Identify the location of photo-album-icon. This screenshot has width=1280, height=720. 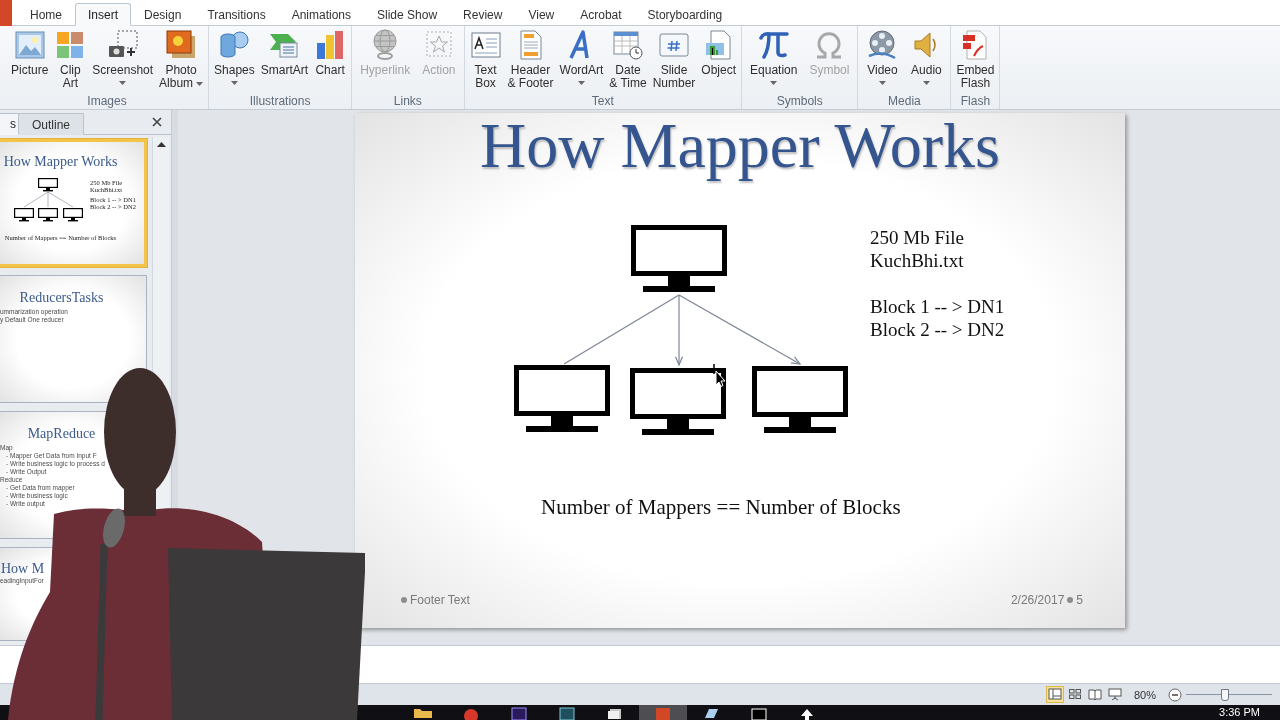
(181, 45).